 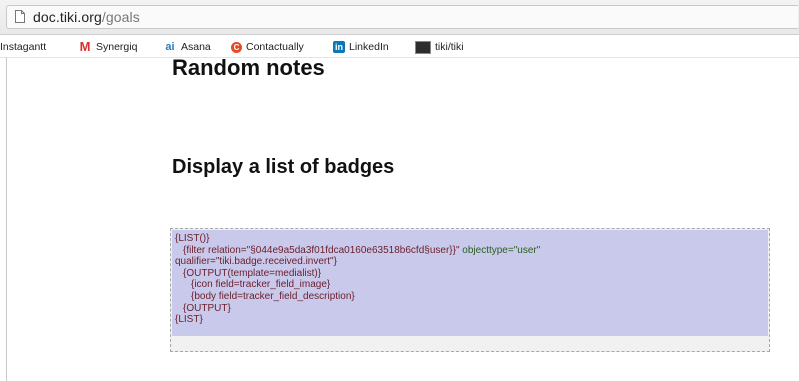 I want to click on code-segment: objecttype="user", so click(x=501, y=250).